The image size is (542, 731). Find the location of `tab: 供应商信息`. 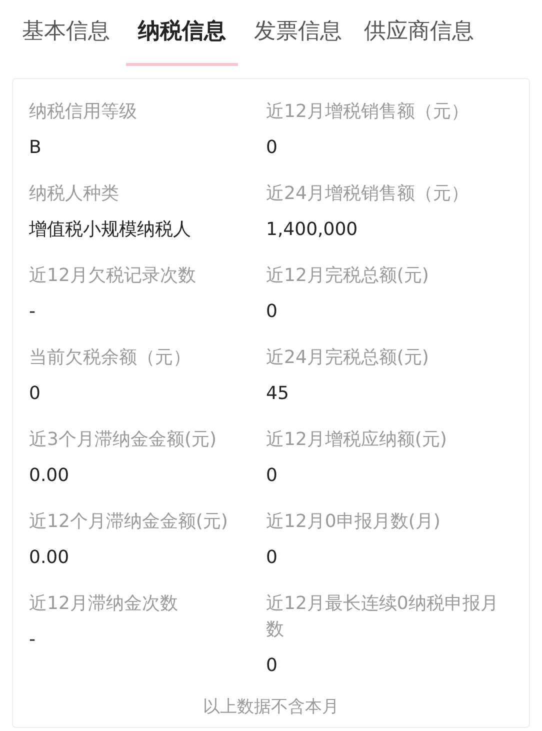

tab: 供应商信息 is located at coordinates (419, 33).